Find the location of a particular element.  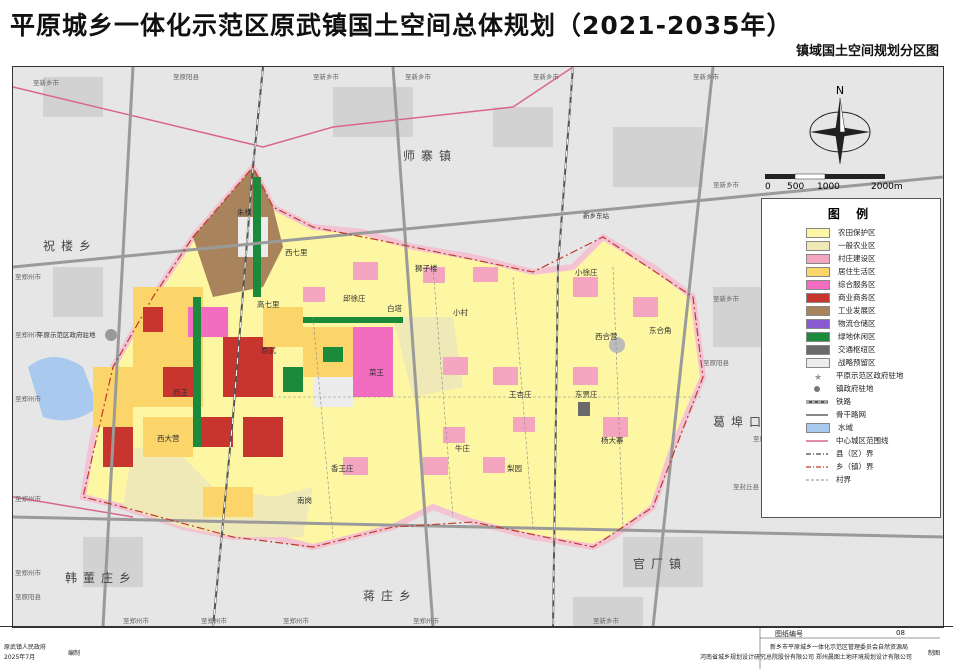

label-donghejiao: 东合角 is located at coordinates (660, 330).